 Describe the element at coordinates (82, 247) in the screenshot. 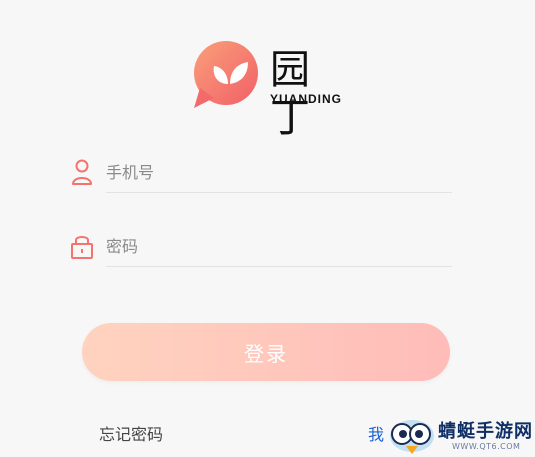

I see `lock-icon` at that location.